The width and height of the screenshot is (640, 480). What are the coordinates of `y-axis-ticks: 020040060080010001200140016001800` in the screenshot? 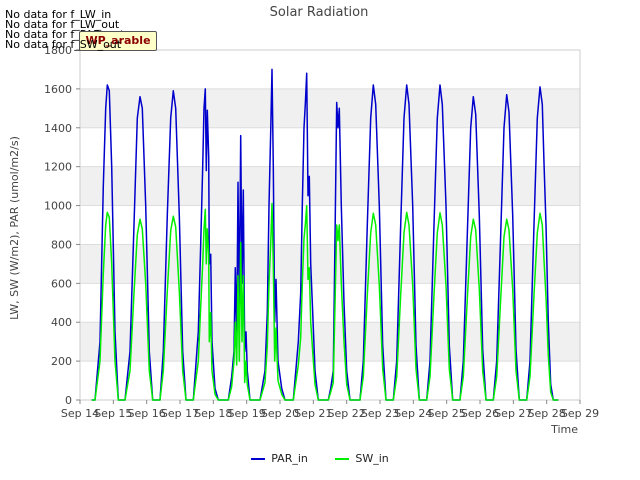 It's located at (62, 225).